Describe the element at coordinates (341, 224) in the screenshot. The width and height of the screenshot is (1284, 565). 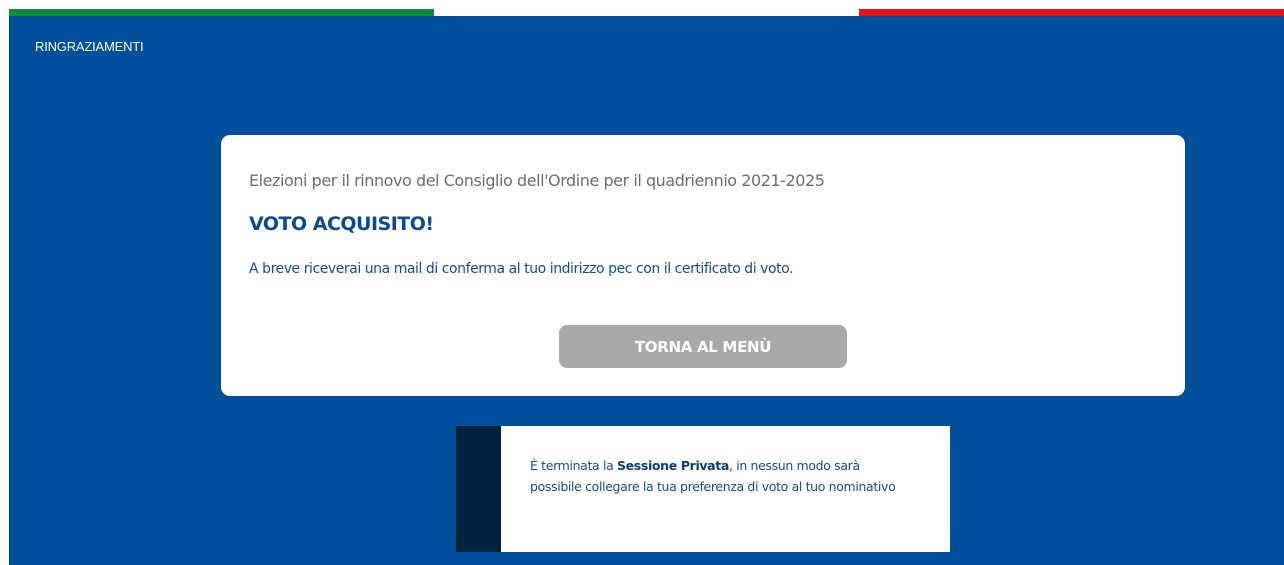
I see `vote-acquired-heading: VOTO ACQUISITO!` at that location.